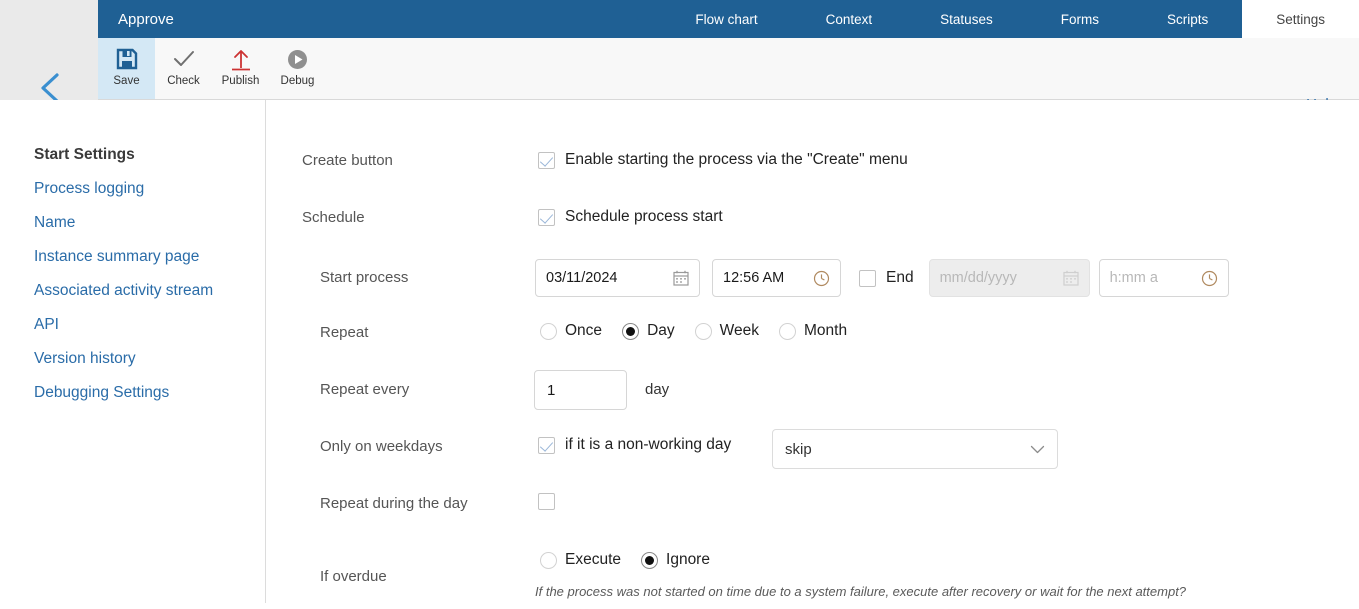 This screenshot has height=609, width=1359. I want to click on sidebar-item-api: API, so click(132, 325).